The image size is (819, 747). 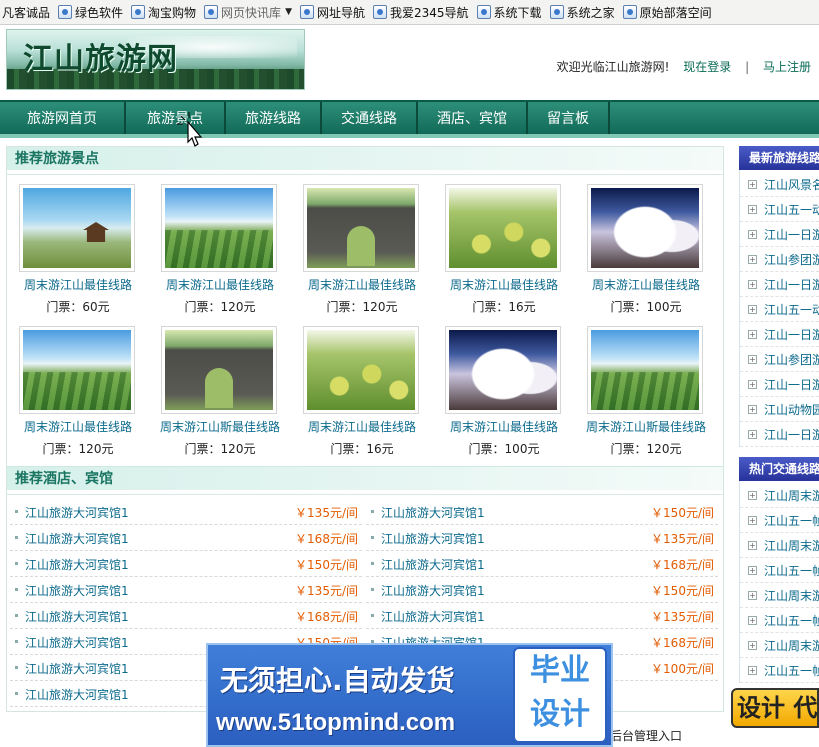 I want to click on nav-routes: 旅游线路, so click(x=274, y=118).